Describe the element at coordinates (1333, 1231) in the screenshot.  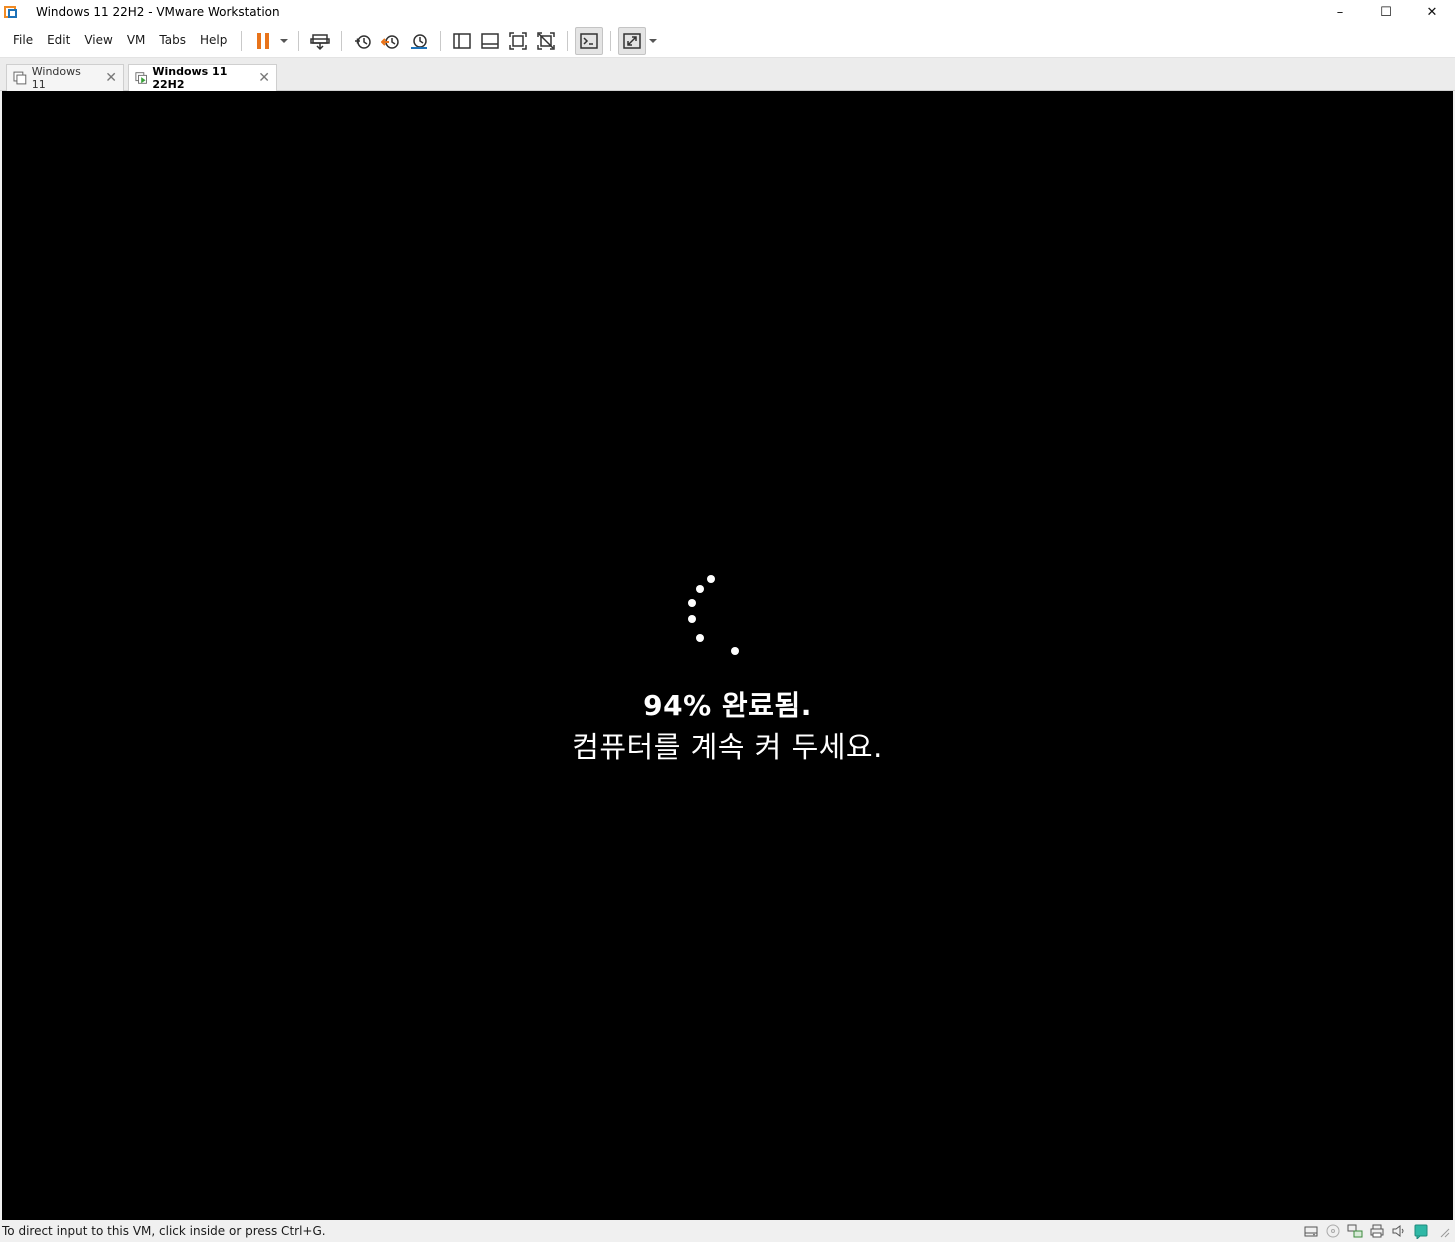
I see `cd-dvd-icon` at that location.